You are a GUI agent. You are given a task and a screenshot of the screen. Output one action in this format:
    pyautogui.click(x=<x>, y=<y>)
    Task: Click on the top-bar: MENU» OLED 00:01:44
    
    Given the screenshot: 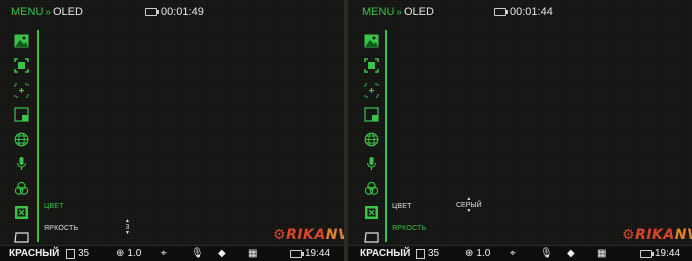 What is the action you would take?
    pyautogui.click(x=520, y=15)
    